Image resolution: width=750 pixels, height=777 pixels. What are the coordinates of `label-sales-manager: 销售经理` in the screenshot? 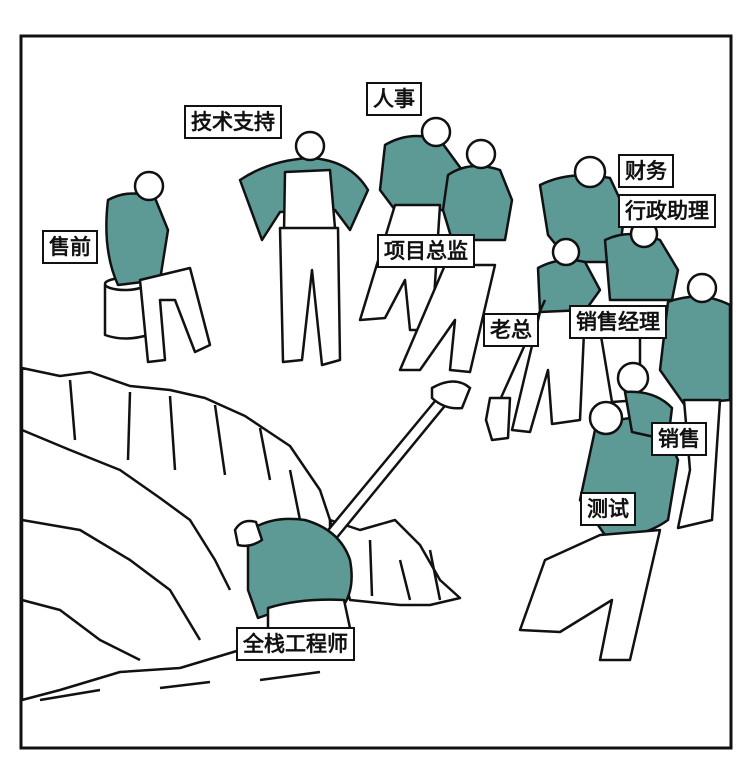 It's located at (618, 322).